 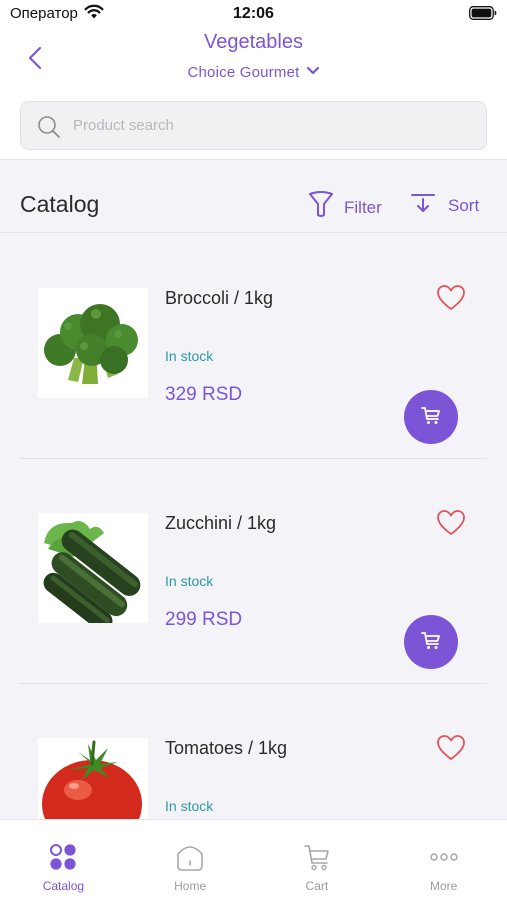 What do you see at coordinates (253, 197) in the screenshot?
I see `catalog-toolbar: Catalog Filter Sort` at bounding box center [253, 197].